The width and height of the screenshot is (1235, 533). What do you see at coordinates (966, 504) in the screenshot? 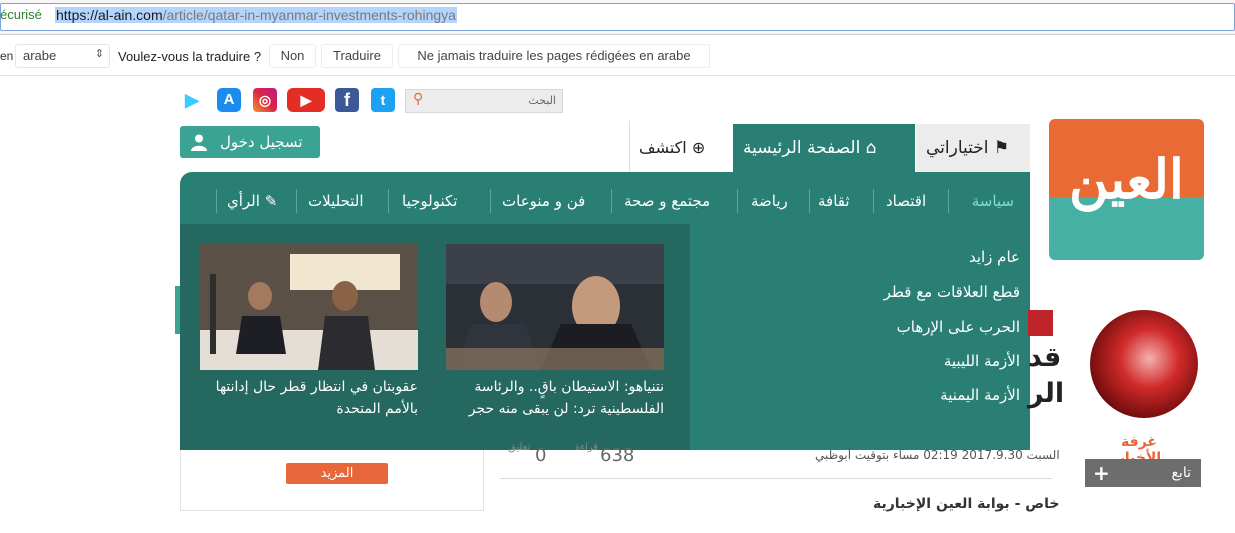
I see `article-byline: خاص - بوابة العين الإخبارية` at bounding box center [966, 504].